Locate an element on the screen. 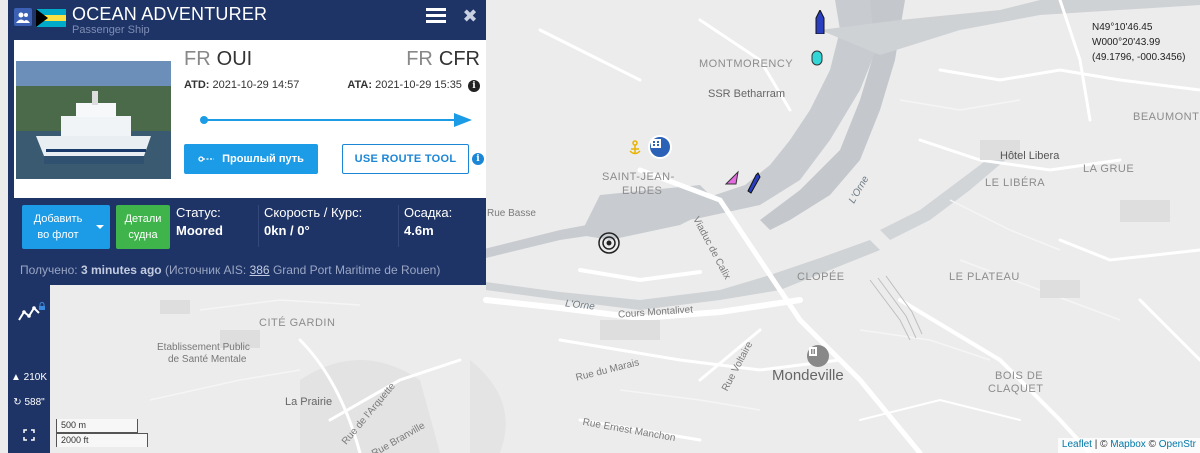 Image resolution: width=1200 pixels, height=453 pixels. past-track-button: Прошлый путь is located at coordinates (251, 159).